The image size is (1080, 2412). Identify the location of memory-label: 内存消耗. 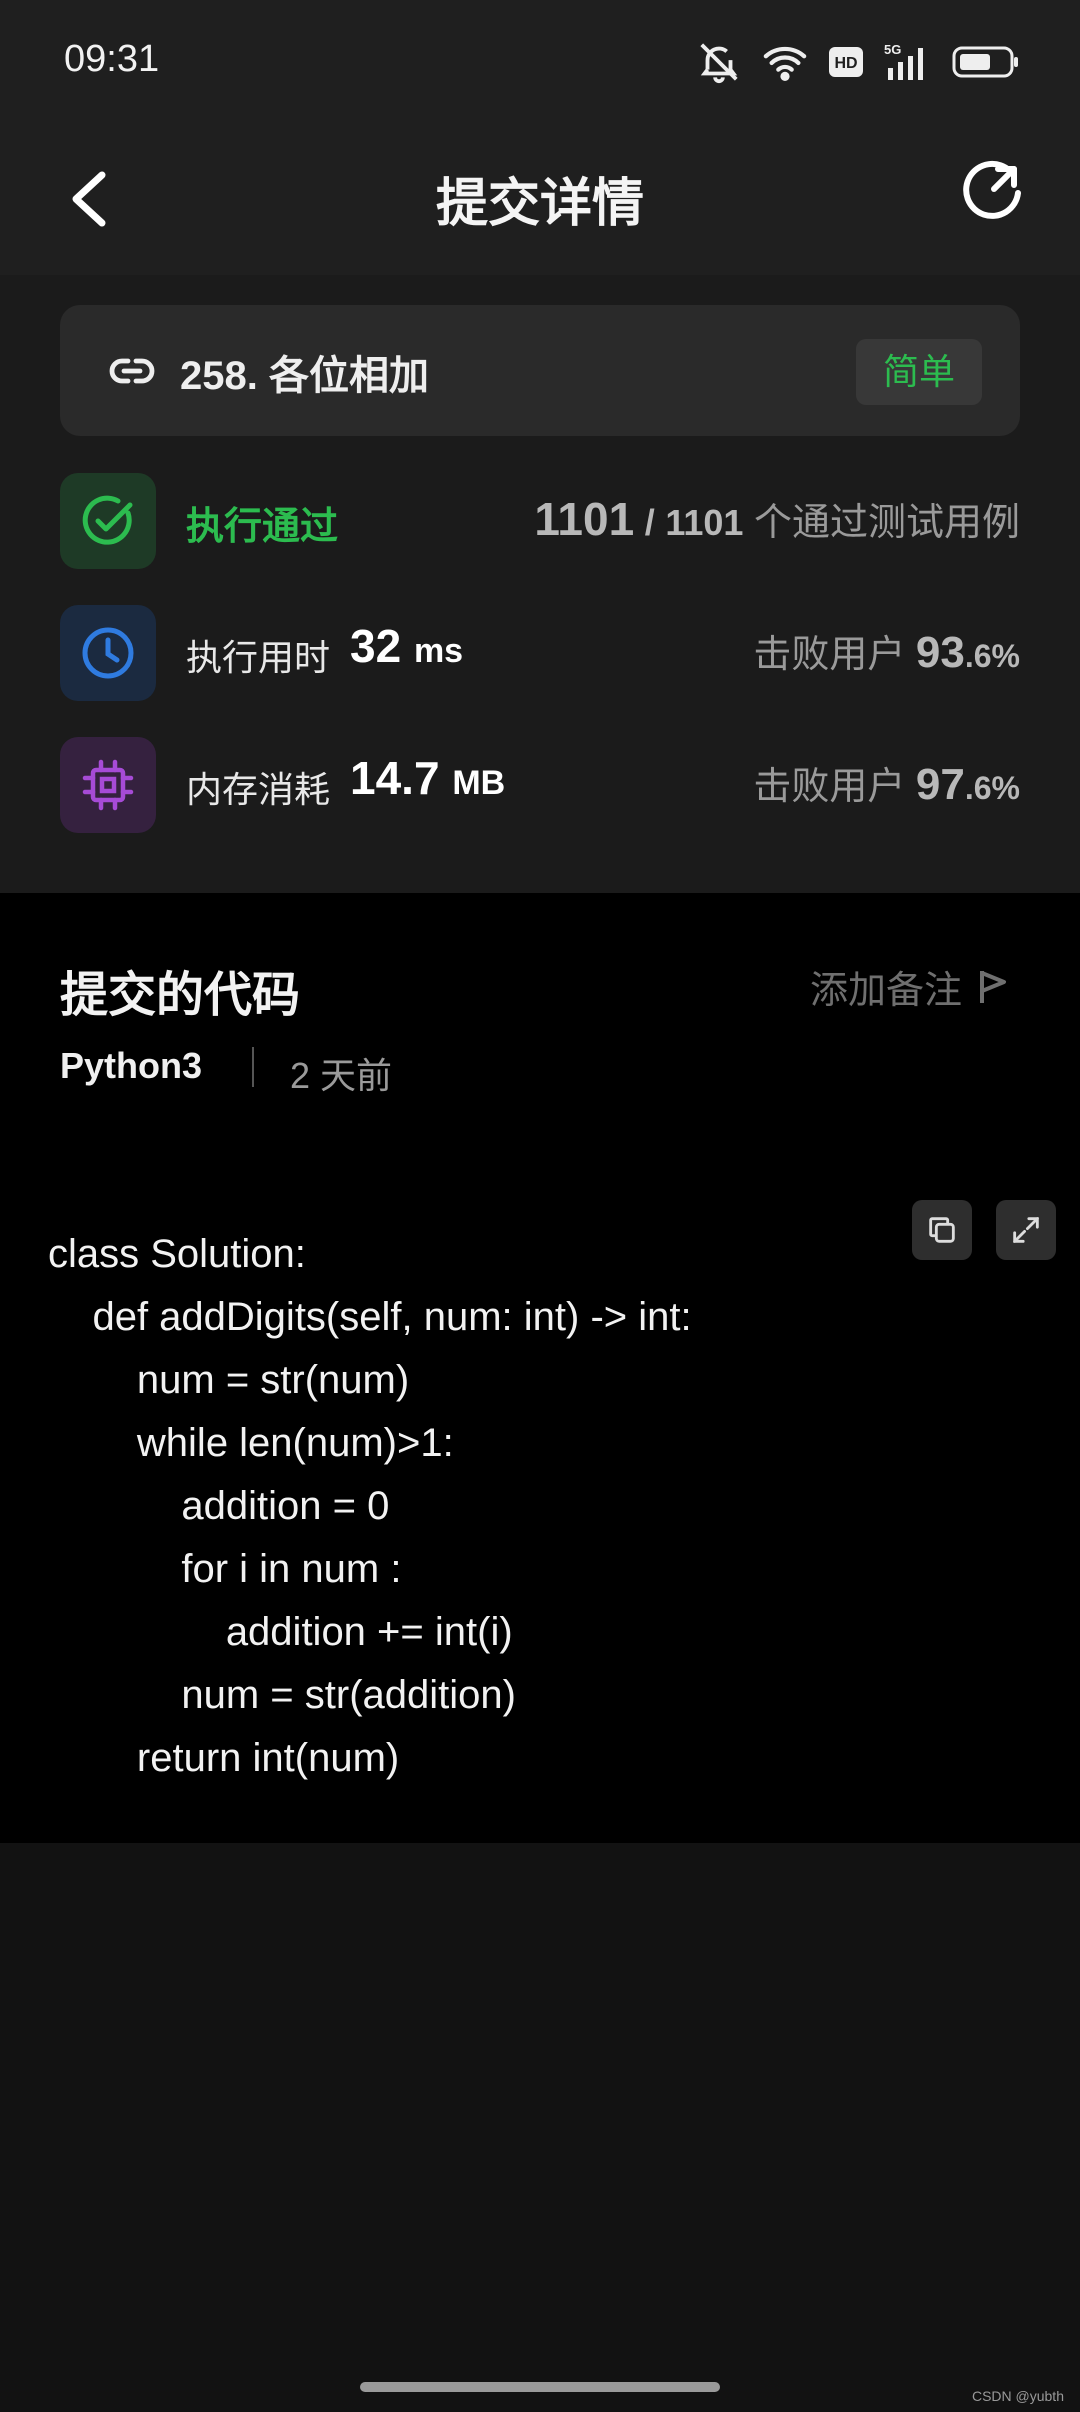
(258, 789).